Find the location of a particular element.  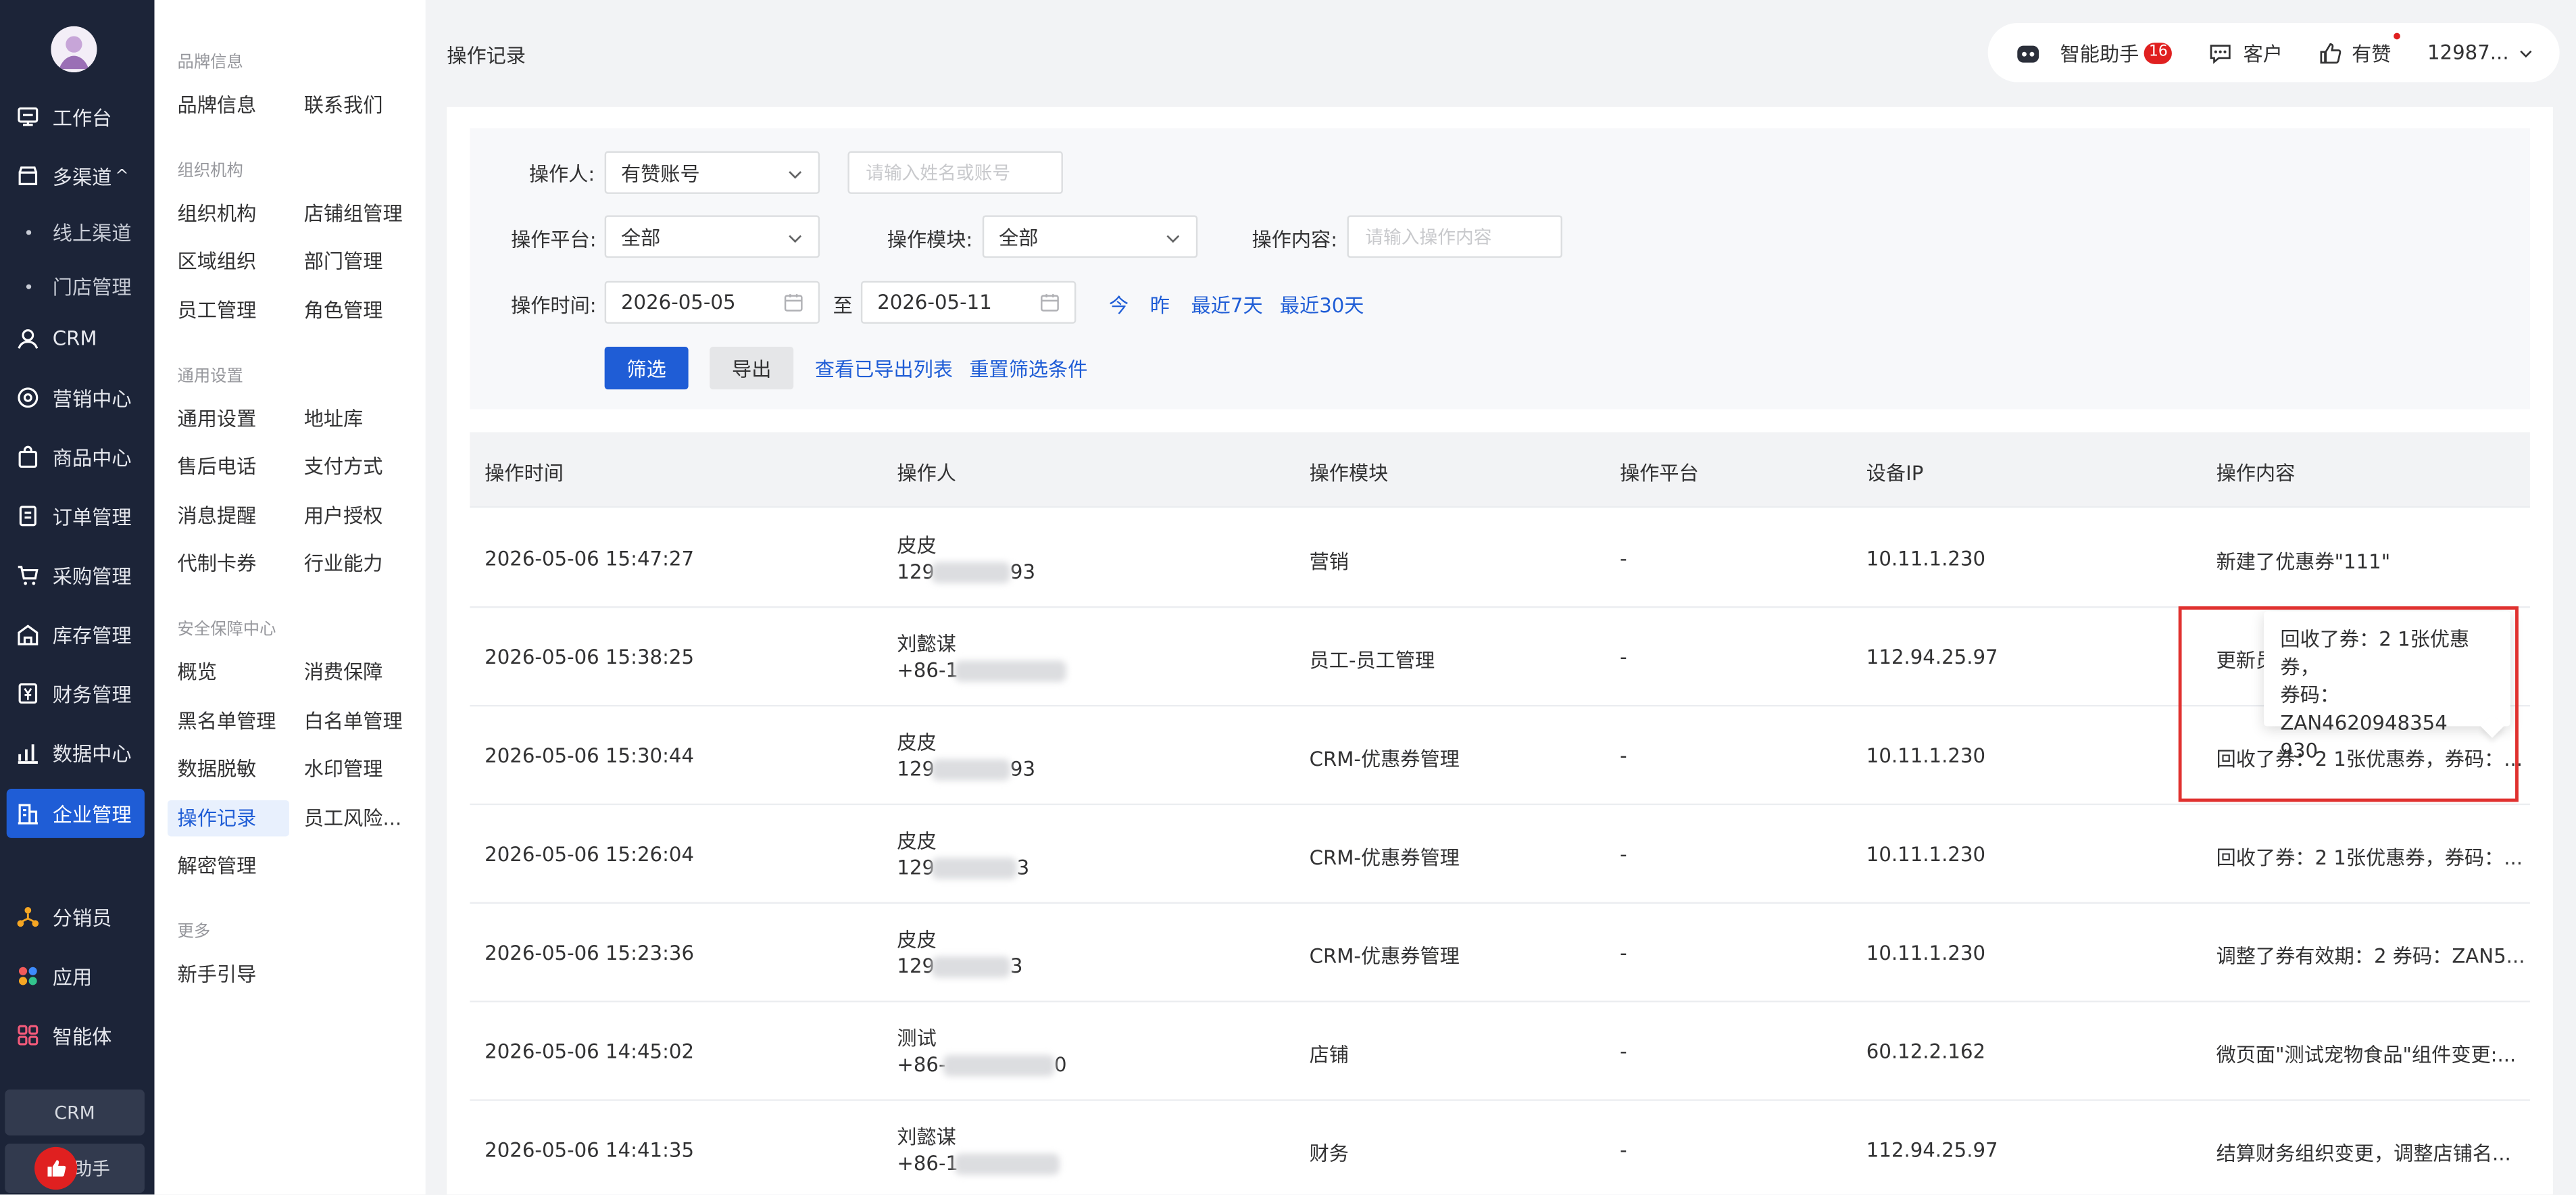

nav-item-workbench: 工作台 is located at coordinates (78, 117).